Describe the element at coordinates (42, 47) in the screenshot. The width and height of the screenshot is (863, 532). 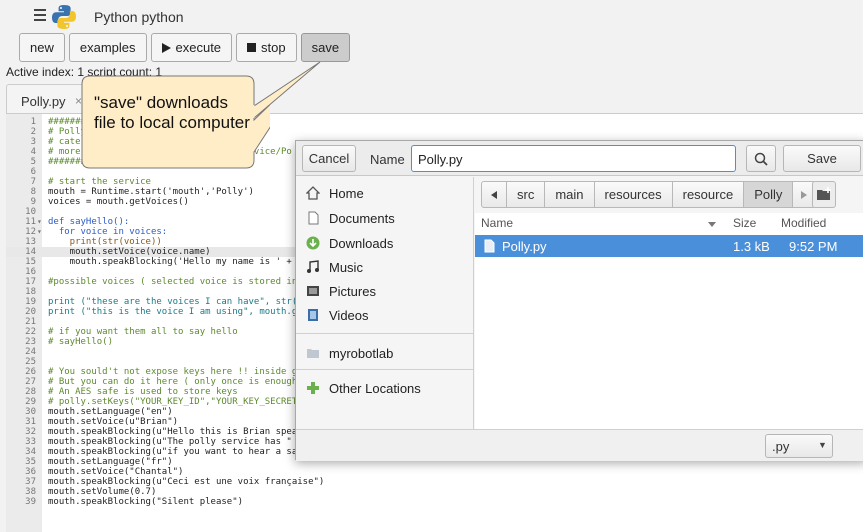
I see `new-button: new` at that location.